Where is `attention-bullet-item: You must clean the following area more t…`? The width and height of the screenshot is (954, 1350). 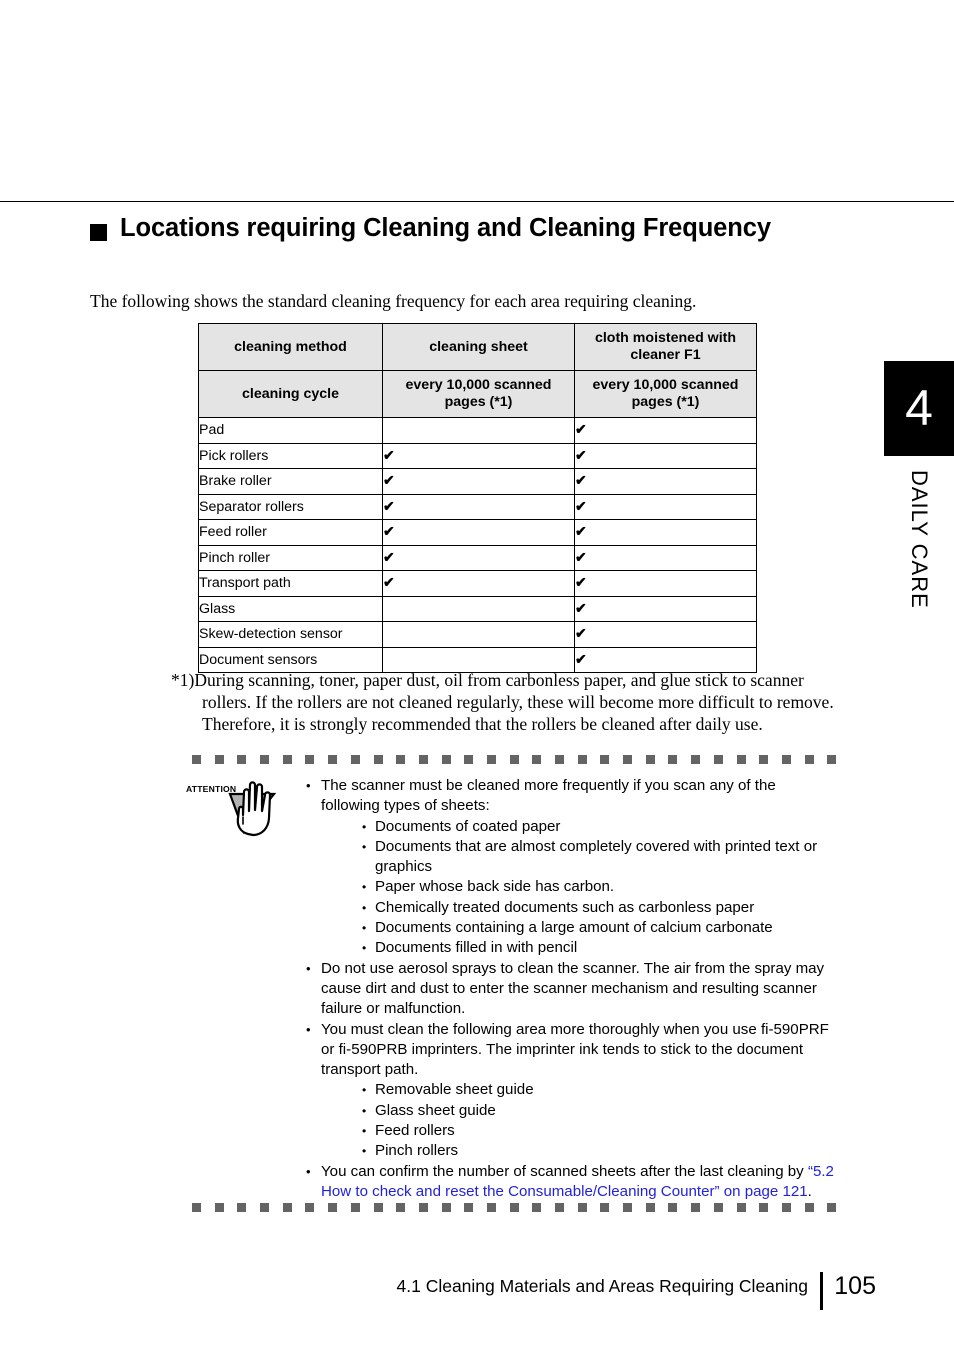 attention-bullet-item: You must clean the following area more t… is located at coordinates (570, 1050).